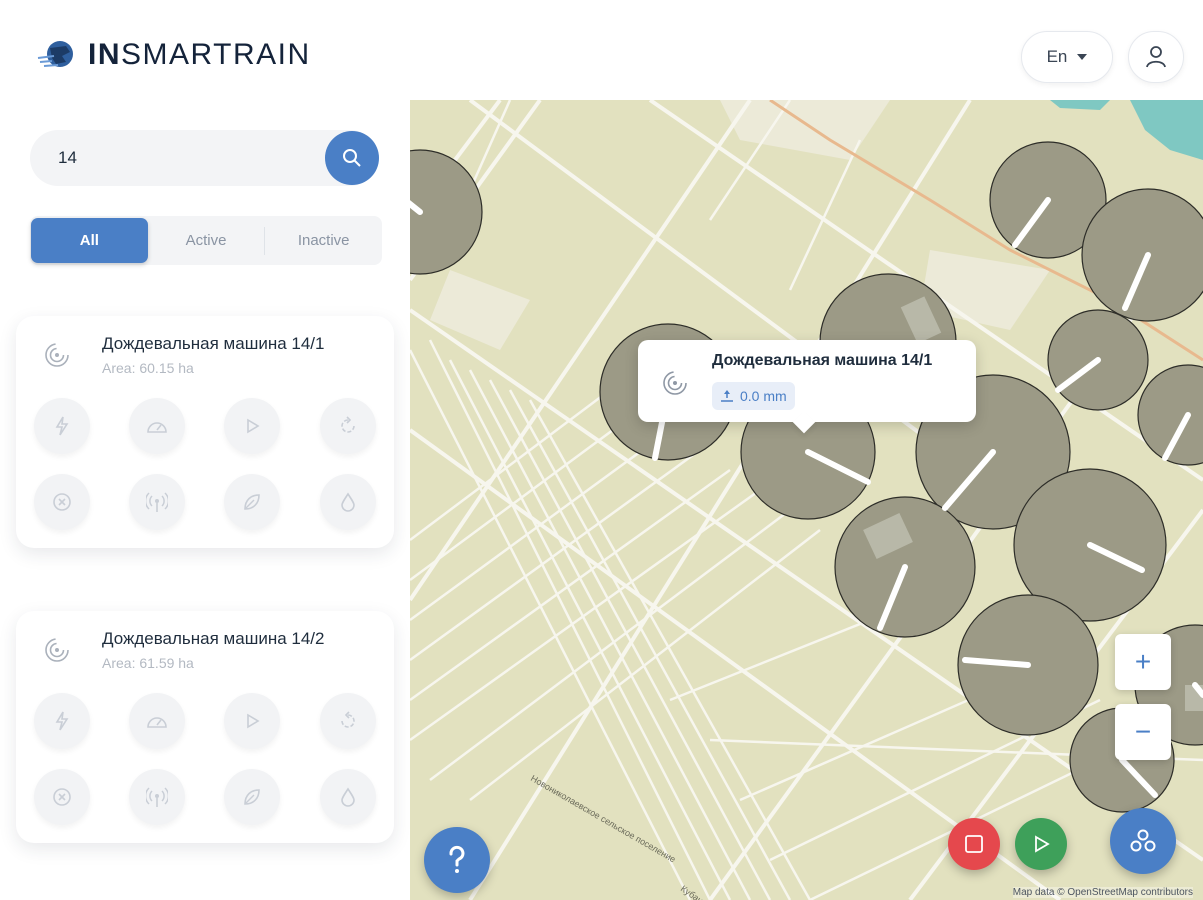 The height and width of the screenshot is (900, 1203). I want to click on language-selector: En, so click(1067, 57).